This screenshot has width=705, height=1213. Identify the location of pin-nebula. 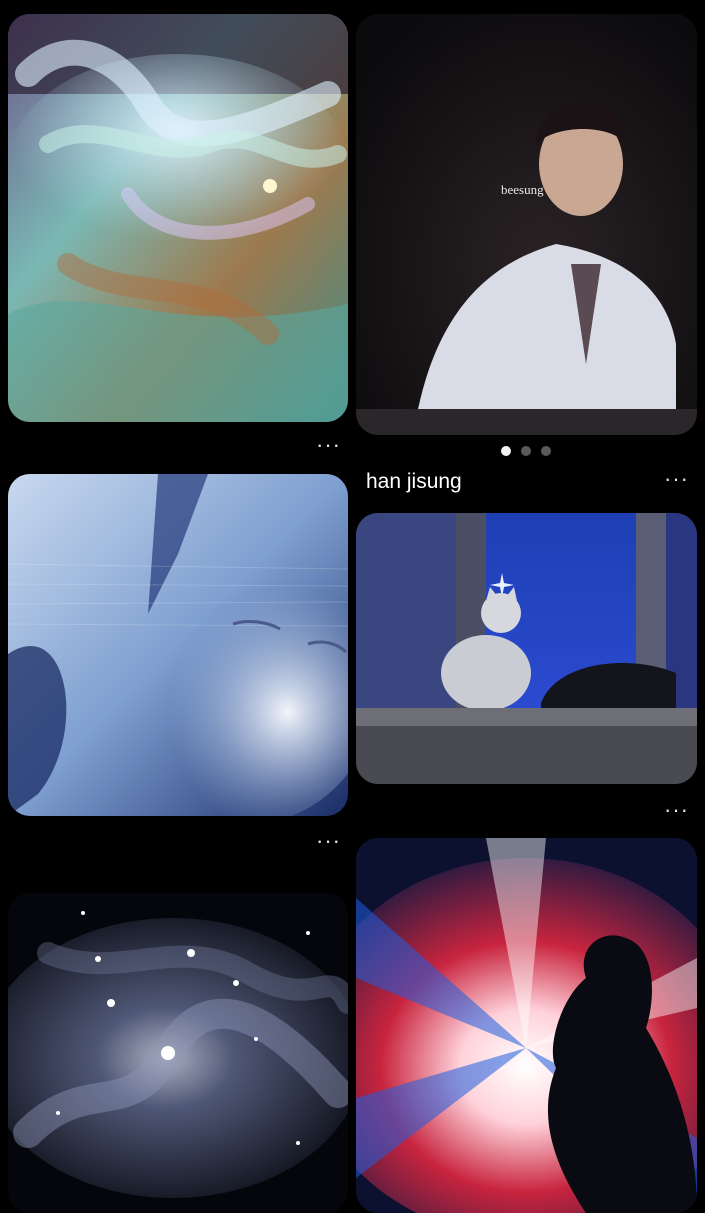
(178, 1053).